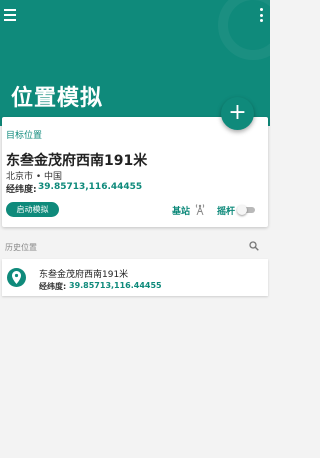 This screenshot has height=458, width=320. I want to click on history-item-coord-label: 经纬度:, so click(53, 286).